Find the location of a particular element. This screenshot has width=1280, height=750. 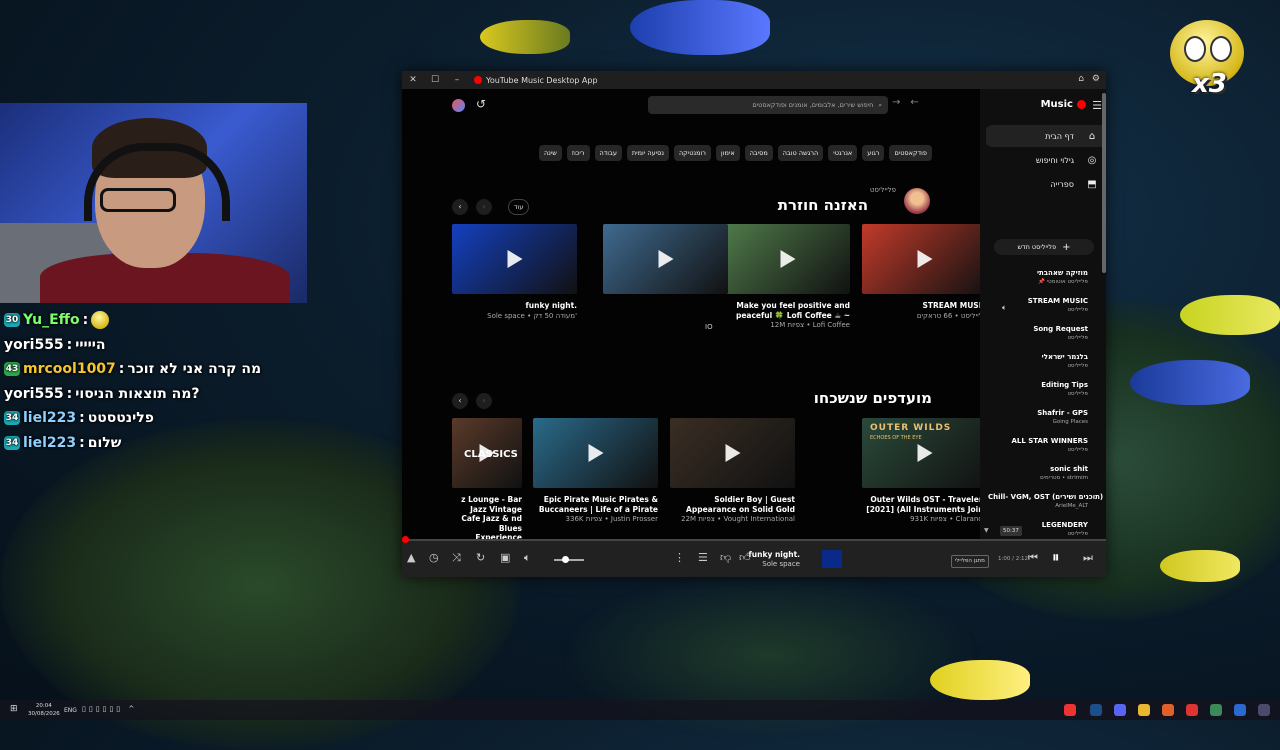

miniplayer-icon: ▣ is located at coordinates (505, 557).